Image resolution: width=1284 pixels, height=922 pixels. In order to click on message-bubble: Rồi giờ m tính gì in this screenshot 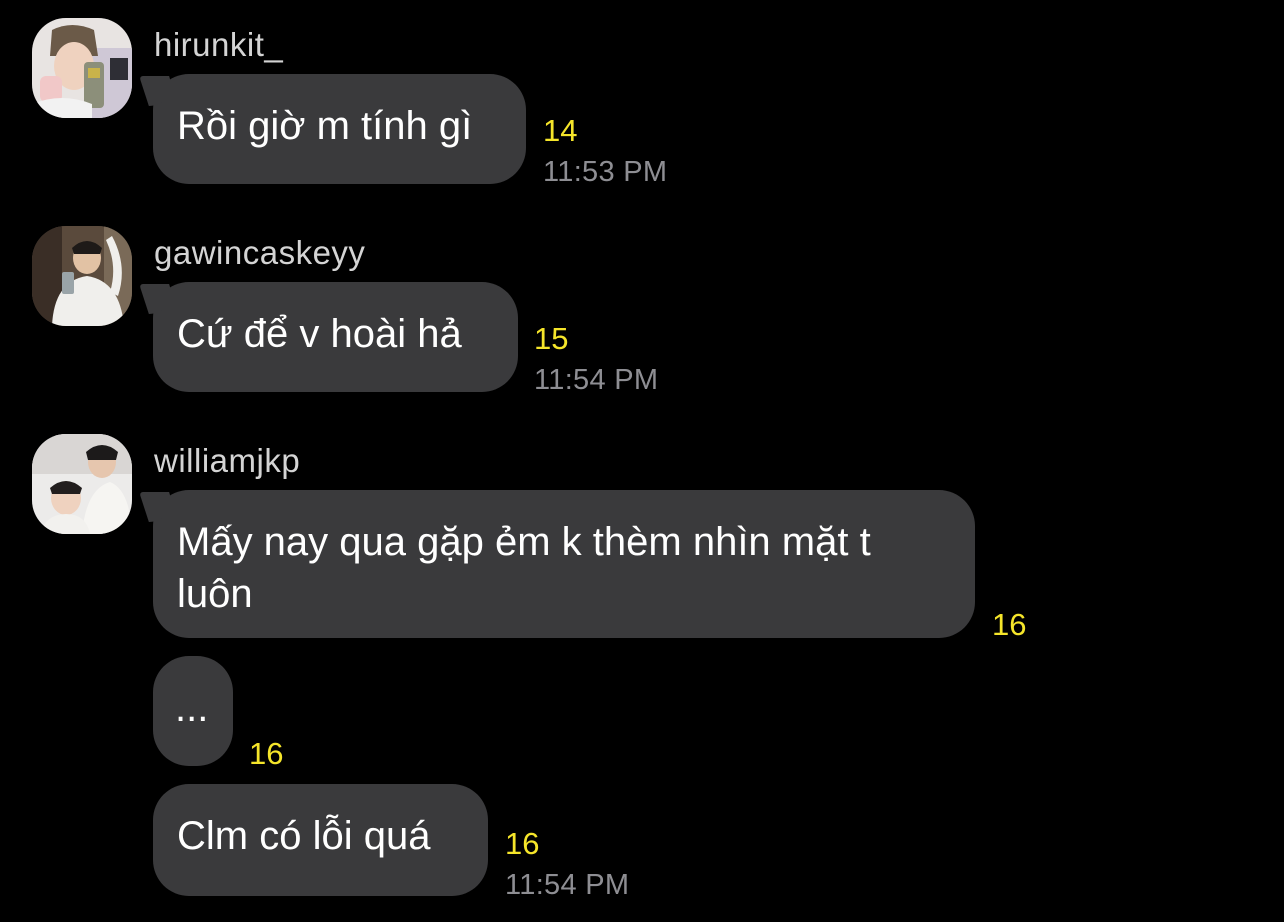, I will do `click(339, 129)`.